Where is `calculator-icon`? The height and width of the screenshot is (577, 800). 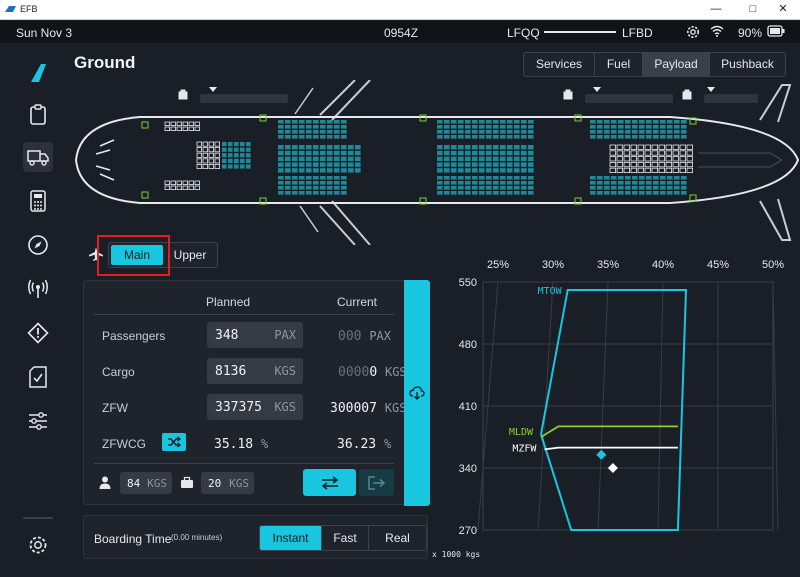 calculator-icon is located at coordinates (38, 201).